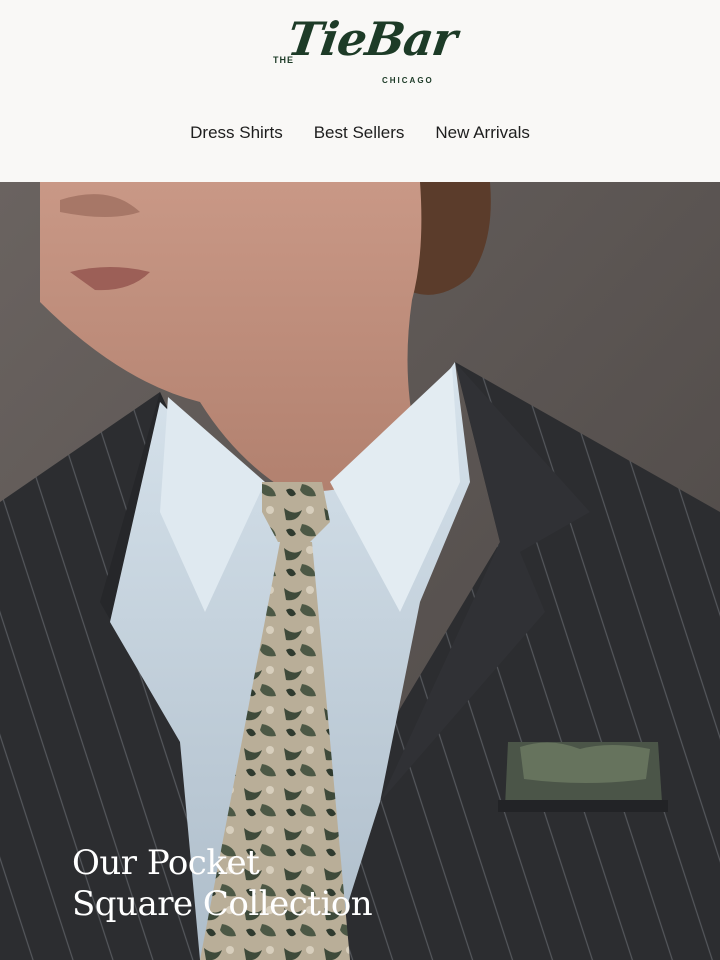 This screenshot has width=720, height=960. I want to click on main-nav: Dress Shirts Best Sellers New Arrivals, so click(360, 133).